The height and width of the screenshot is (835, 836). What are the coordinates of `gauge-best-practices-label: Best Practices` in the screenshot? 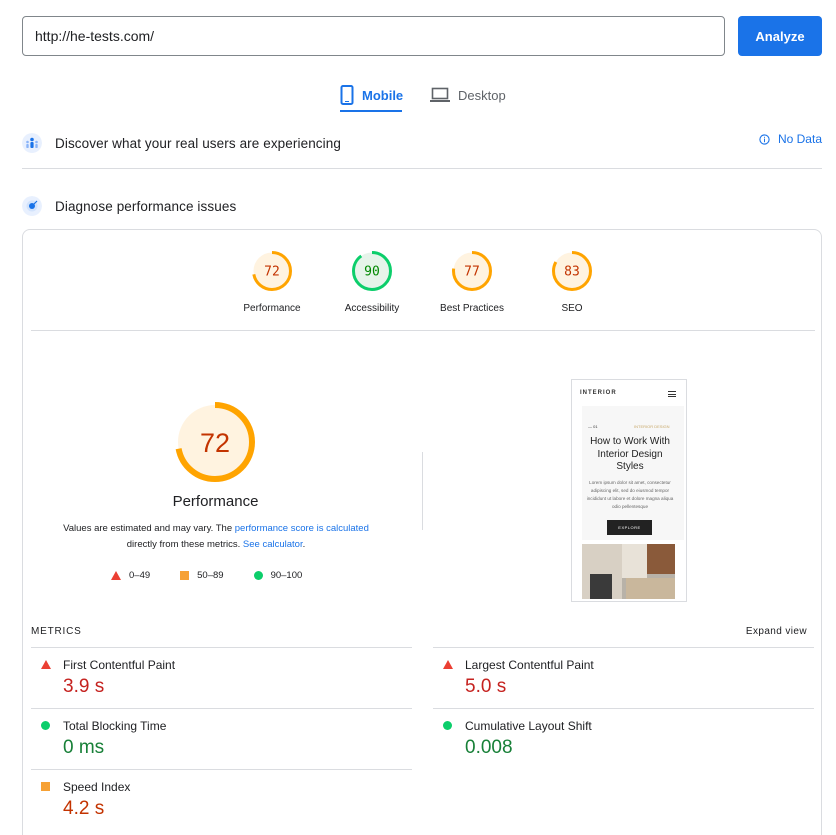 It's located at (472, 308).